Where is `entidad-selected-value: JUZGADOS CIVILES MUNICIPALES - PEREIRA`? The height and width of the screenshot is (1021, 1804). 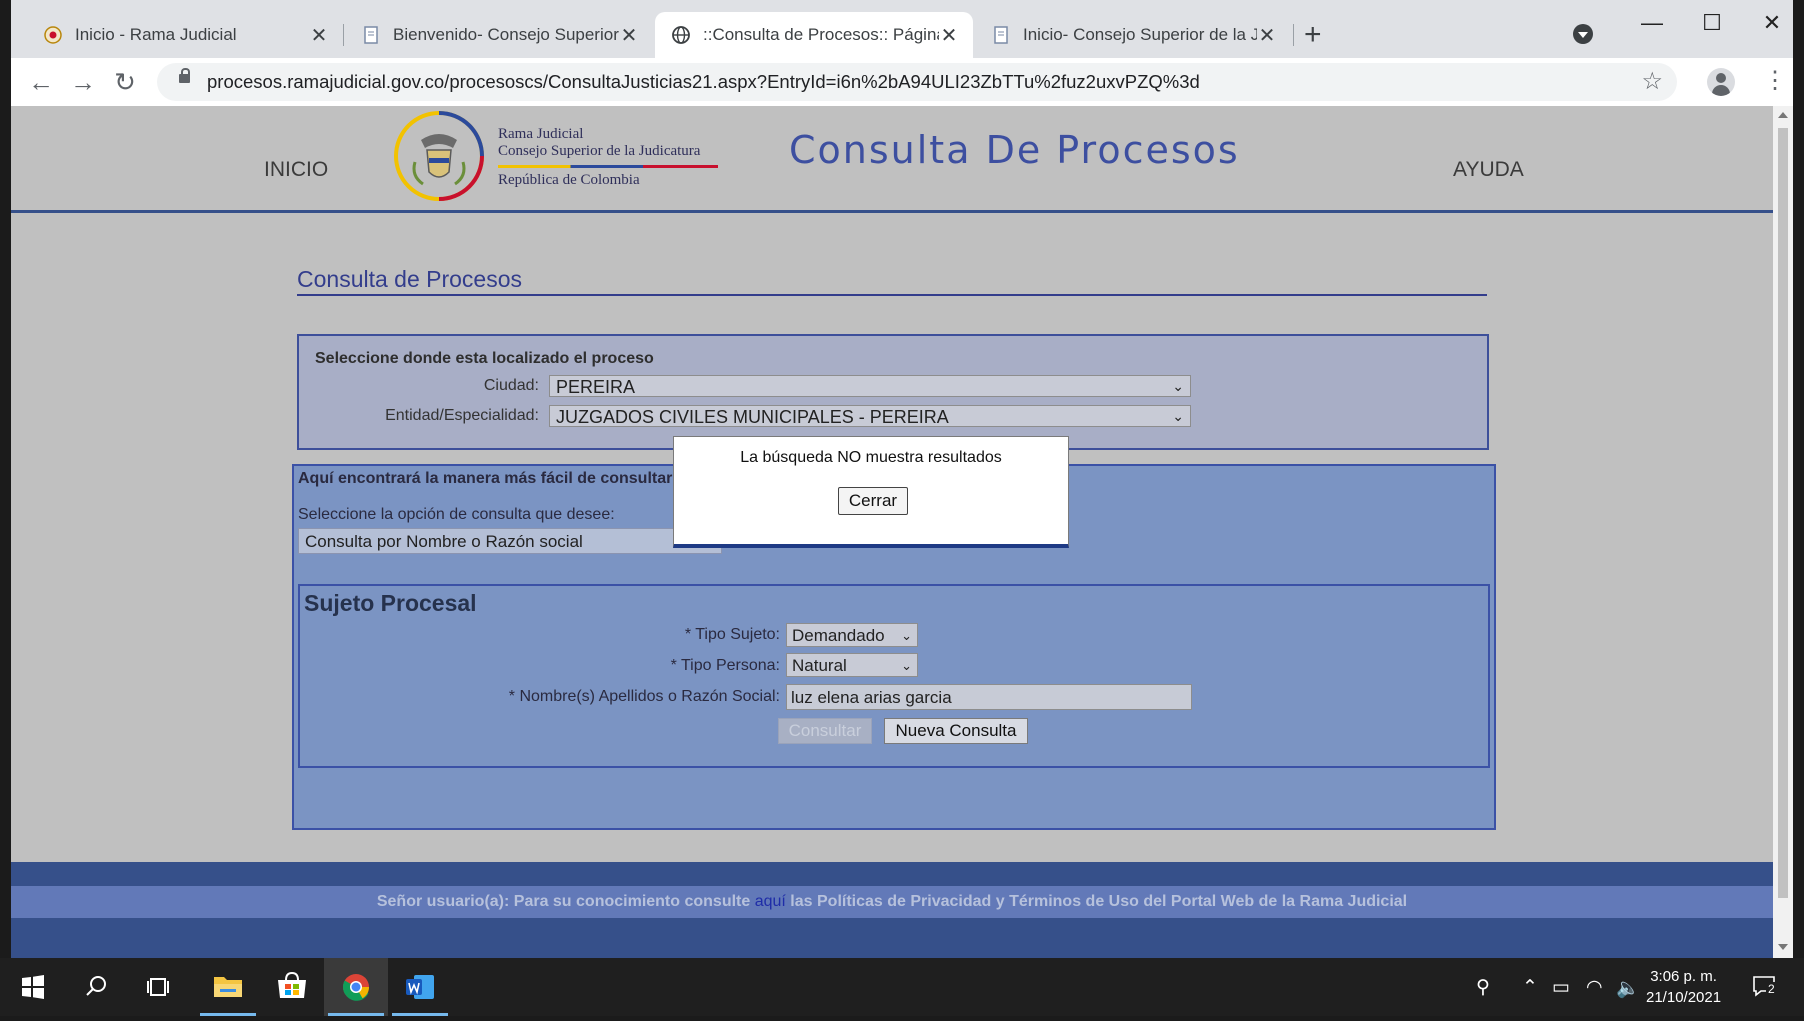
entidad-selected-value: JUZGADOS CIVILES MUNICIPALES - PEREIRA is located at coordinates (752, 417).